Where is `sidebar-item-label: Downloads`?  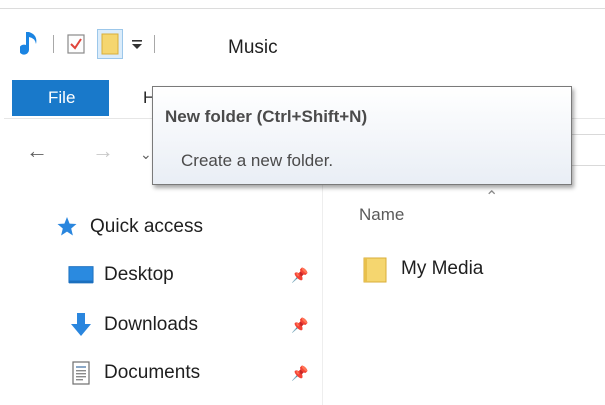
sidebar-item-label: Downloads is located at coordinates (151, 324).